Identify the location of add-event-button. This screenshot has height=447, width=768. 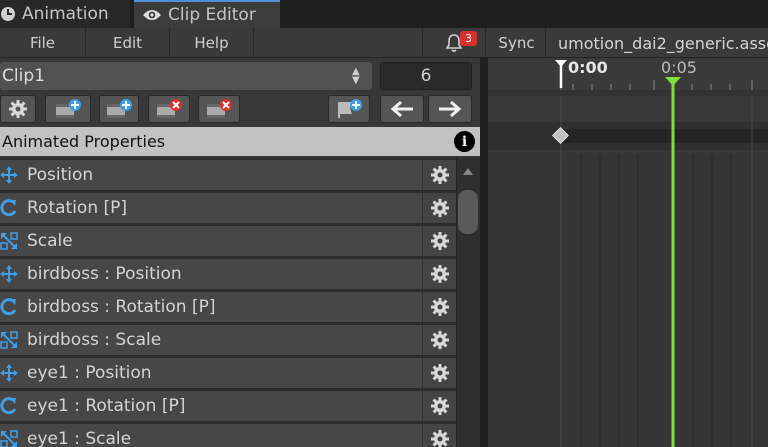
(349, 109).